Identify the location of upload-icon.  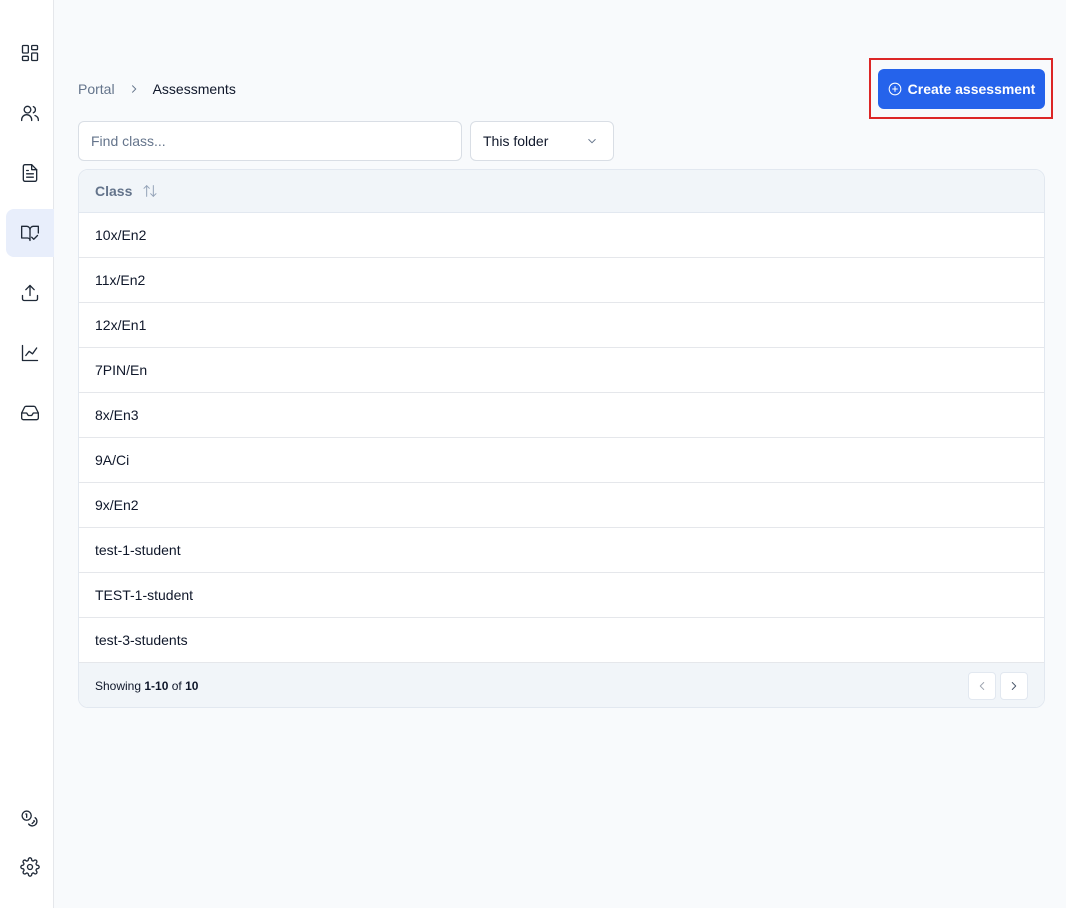
(30, 293).